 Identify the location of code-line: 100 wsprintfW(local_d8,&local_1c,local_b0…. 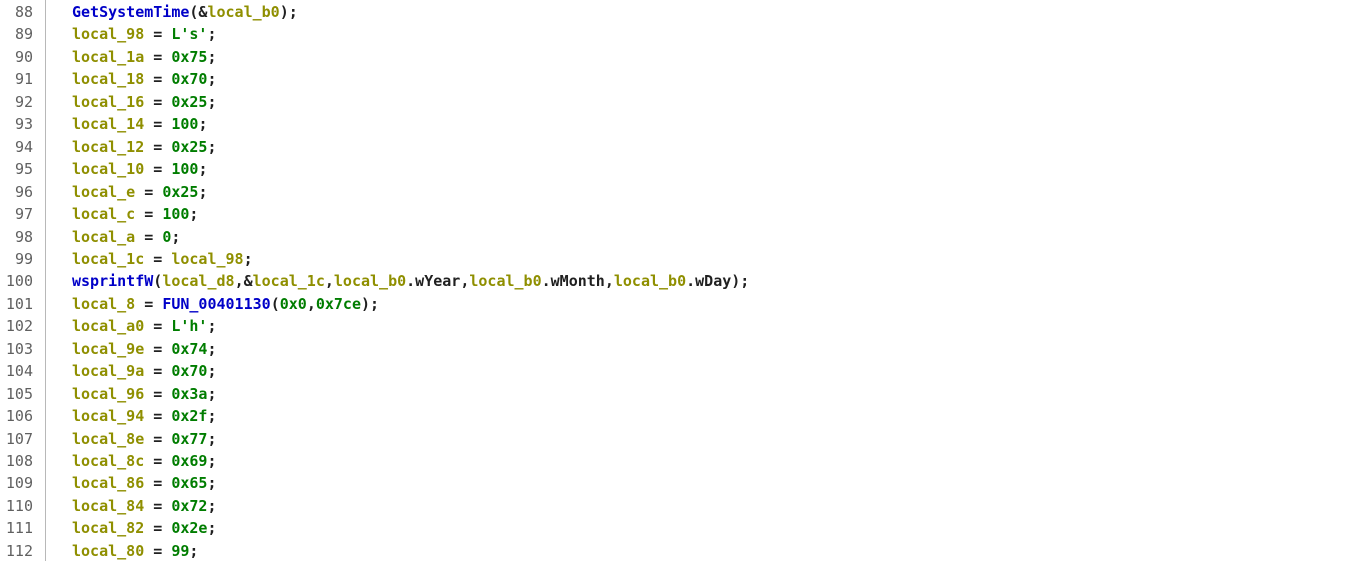
(674, 281).